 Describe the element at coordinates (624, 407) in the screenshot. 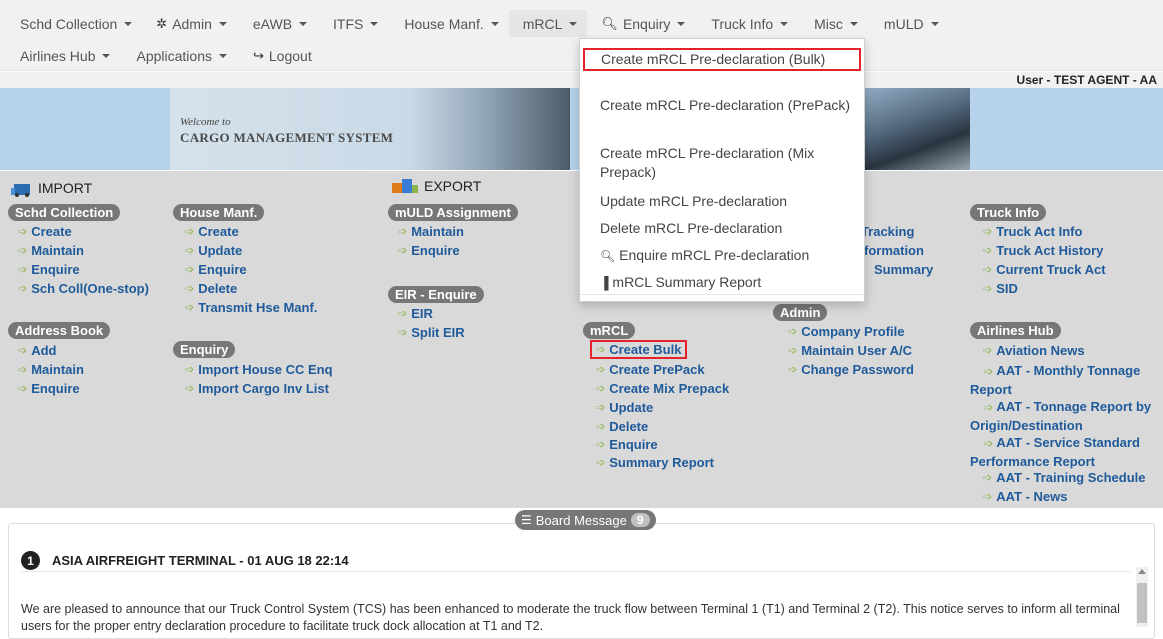

I see `link-mrcl-update: ➩ Update` at that location.